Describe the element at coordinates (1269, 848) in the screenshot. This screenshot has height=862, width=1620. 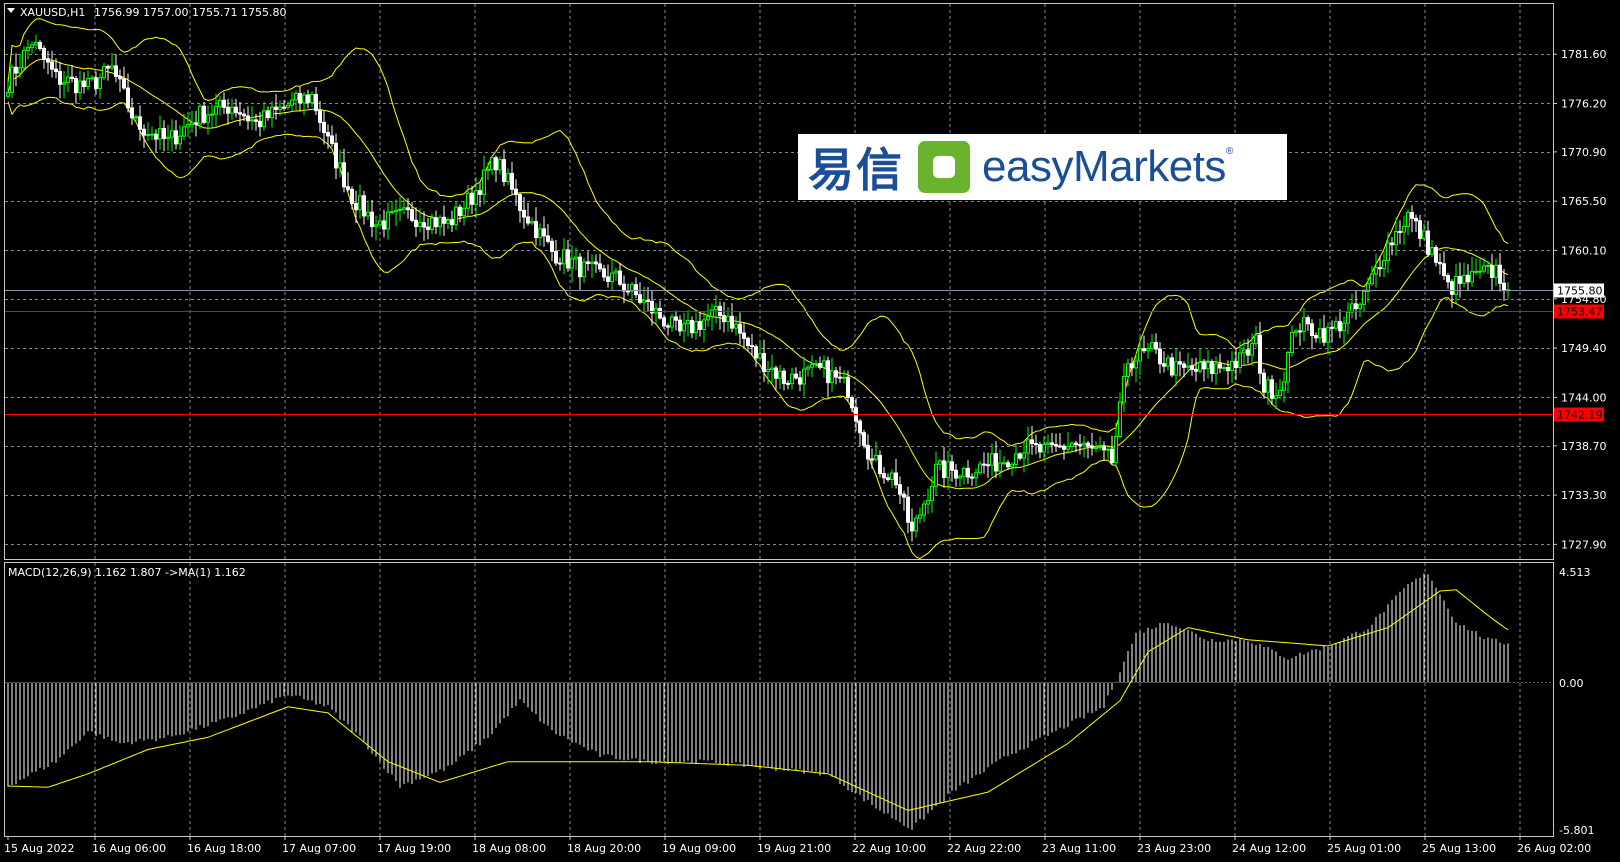
I see `time-tick-label: 24 Aug 12:00` at that location.